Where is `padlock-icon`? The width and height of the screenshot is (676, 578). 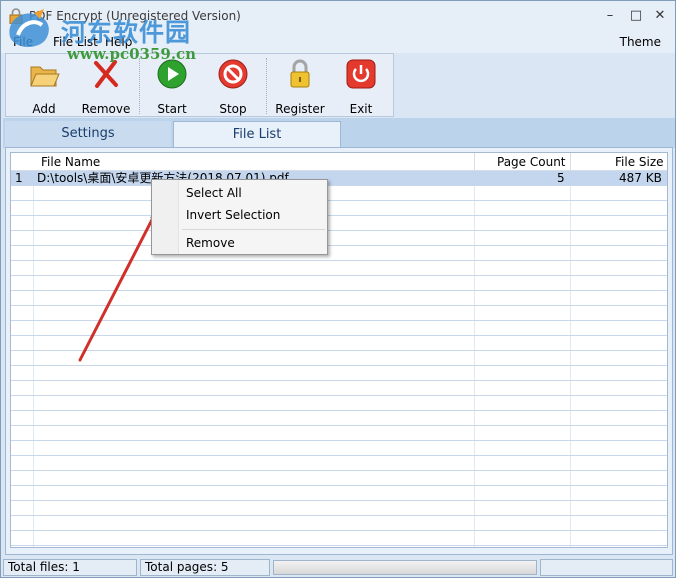
padlock-icon is located at coordinates (300, 73).